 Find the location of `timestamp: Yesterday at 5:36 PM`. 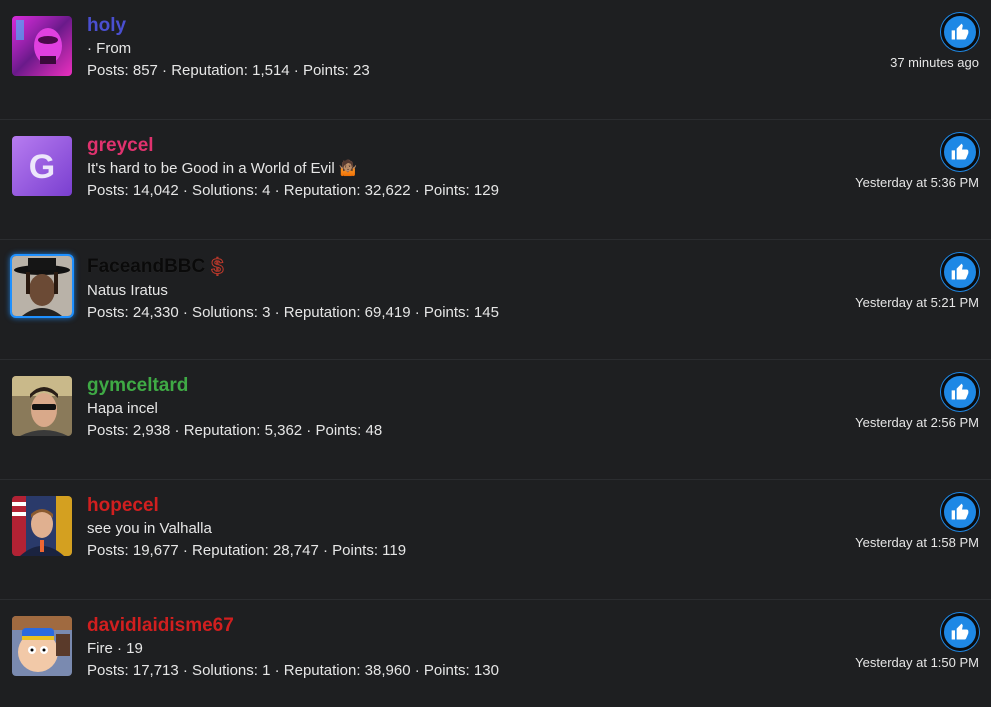

timestamp: Yesterday at 5:36 PM is located at coordinates (917, 182).